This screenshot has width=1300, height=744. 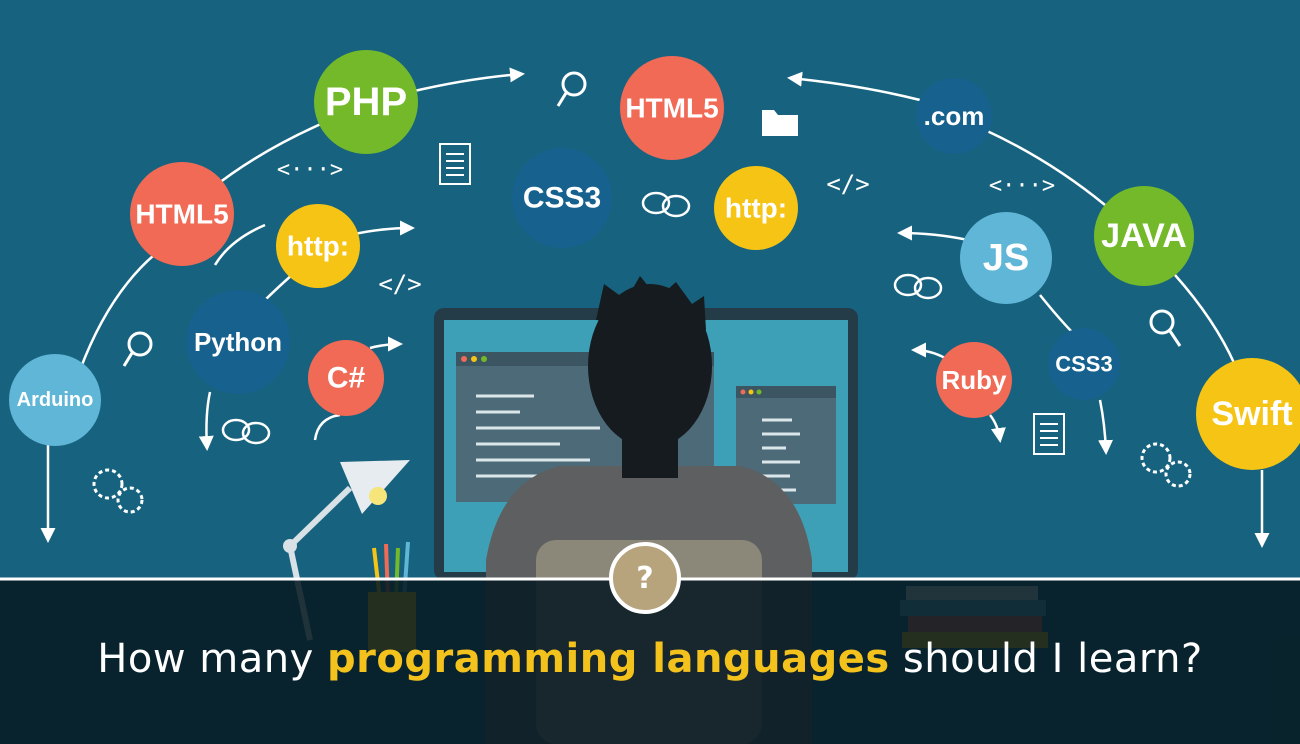 I want to click on bubble-css3-right: CSS3, so click(x=1084, y=364).